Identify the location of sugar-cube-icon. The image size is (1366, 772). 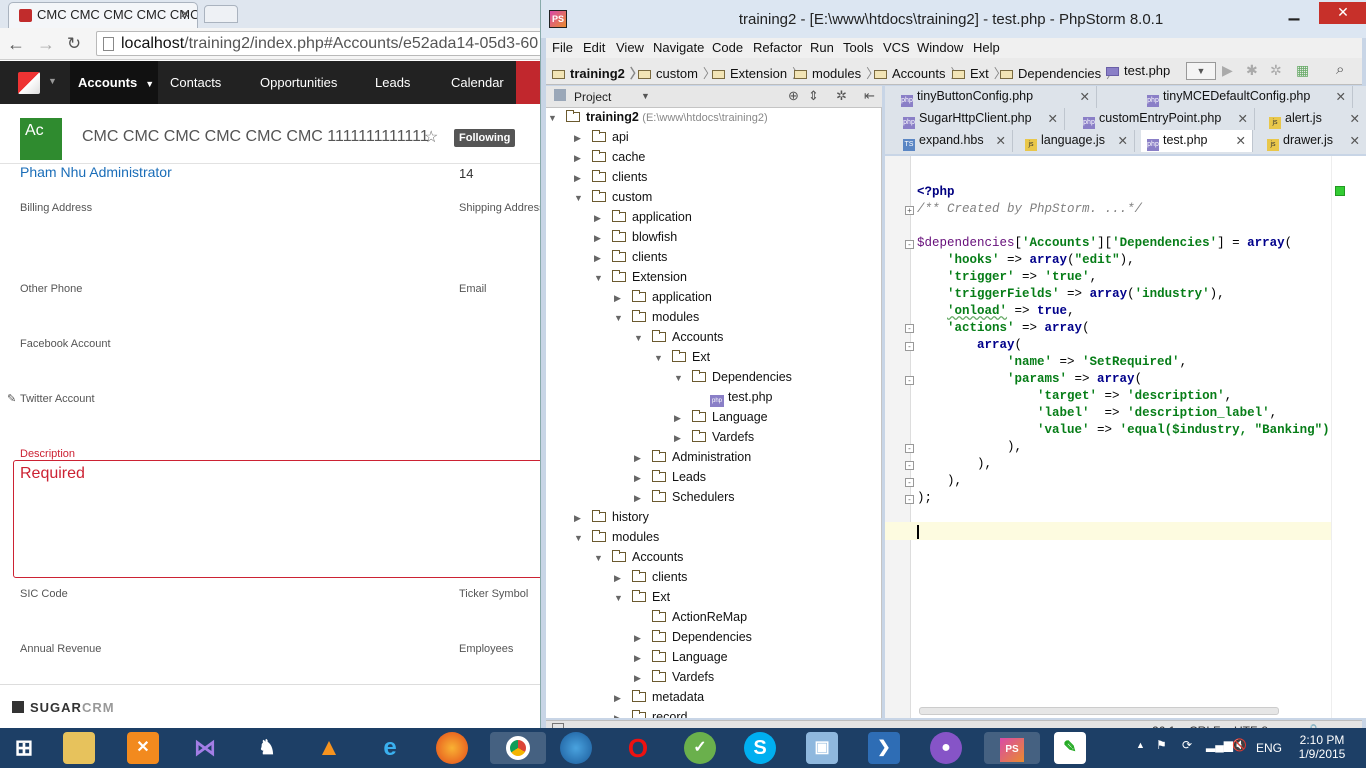
(29, 83).